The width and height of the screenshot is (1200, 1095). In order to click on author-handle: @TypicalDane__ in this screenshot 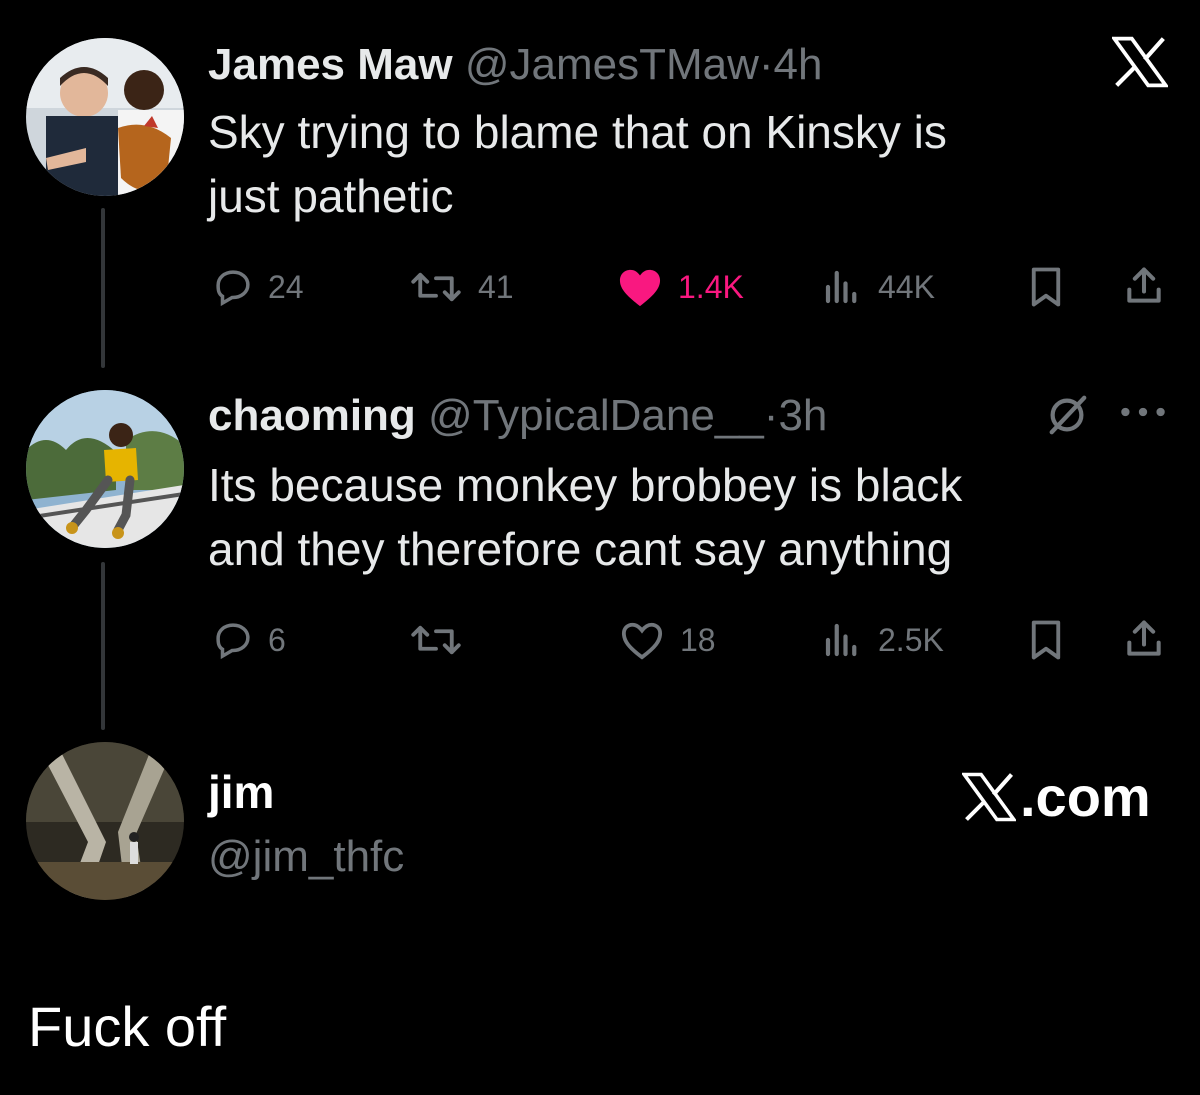, I will do `click(596, 415)`.